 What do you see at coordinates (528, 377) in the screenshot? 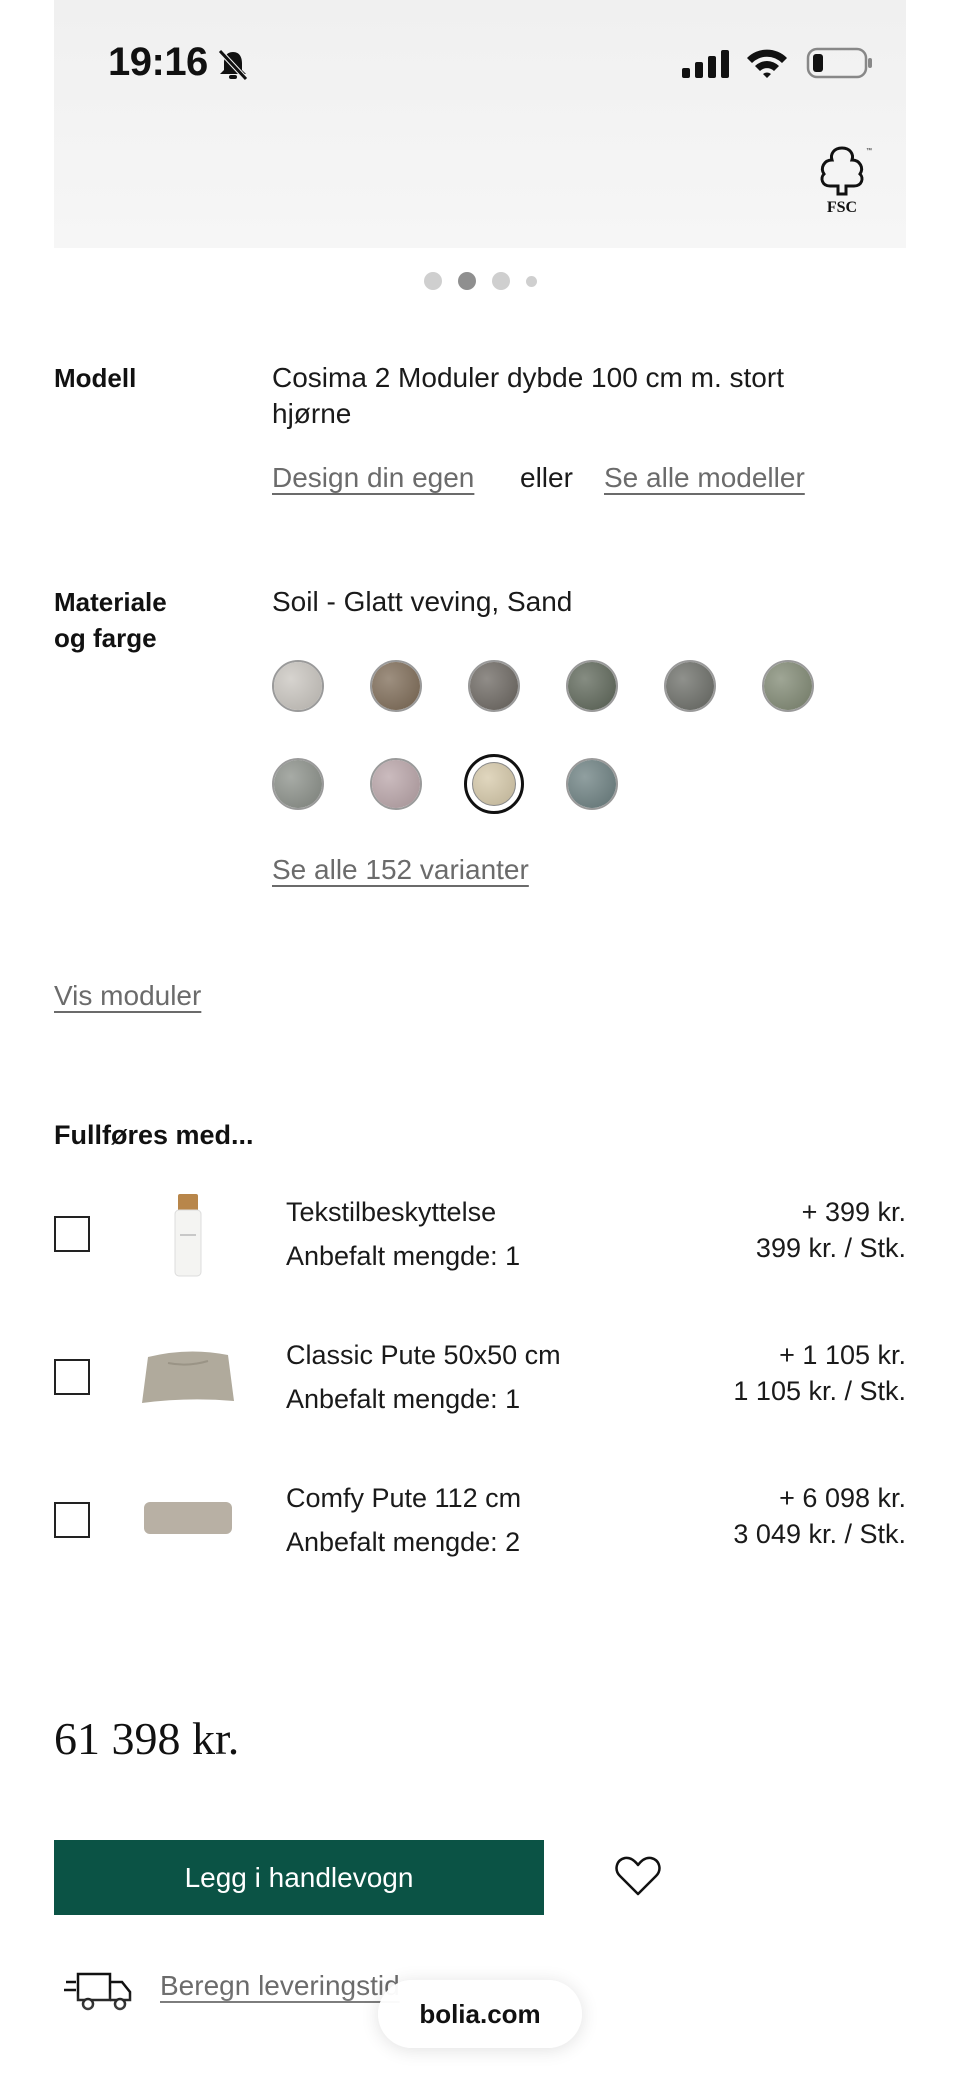
I see `model-name-line1: Cosima 2 Moduler dybde 100 cm m. stort` at bounding box center [528, 377].